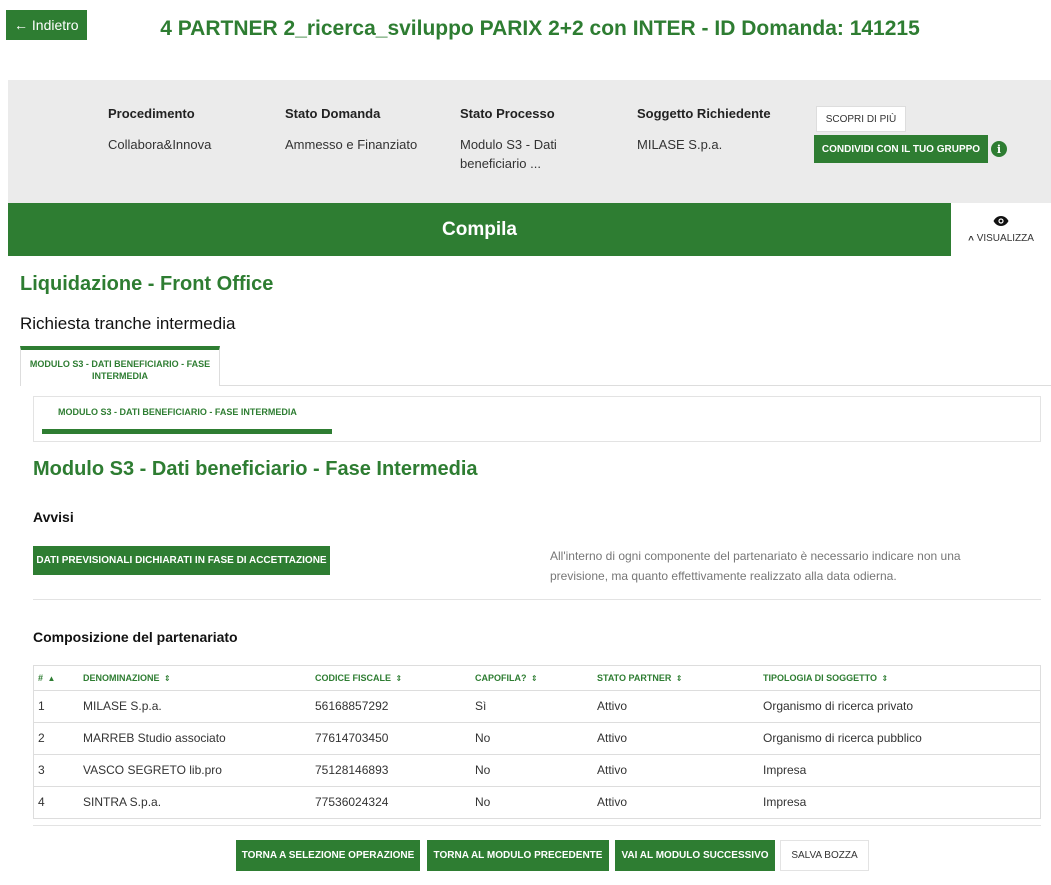  I want to click on col-header-denominazione: DENOMINAZIONE ⇕, so click(195, 678).